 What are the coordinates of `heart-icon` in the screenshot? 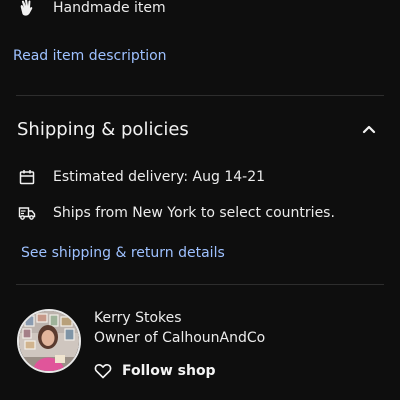 It's located at (103, 371).